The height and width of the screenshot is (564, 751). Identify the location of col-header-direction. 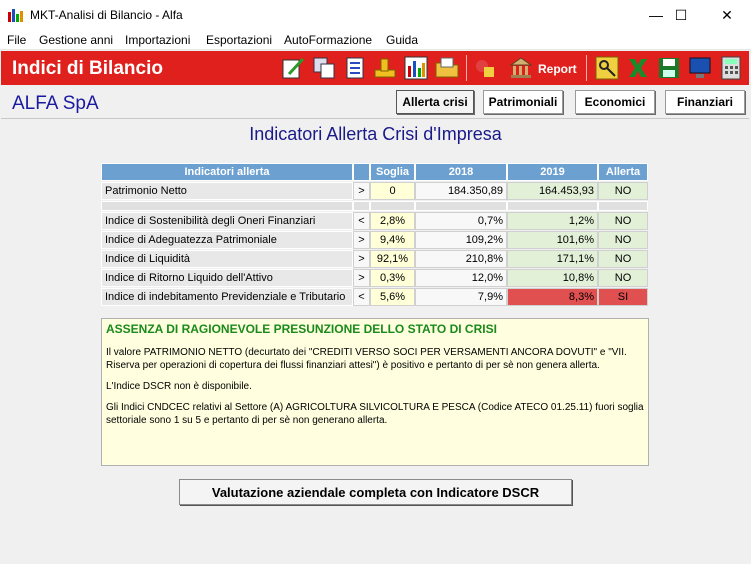
(361, 172).